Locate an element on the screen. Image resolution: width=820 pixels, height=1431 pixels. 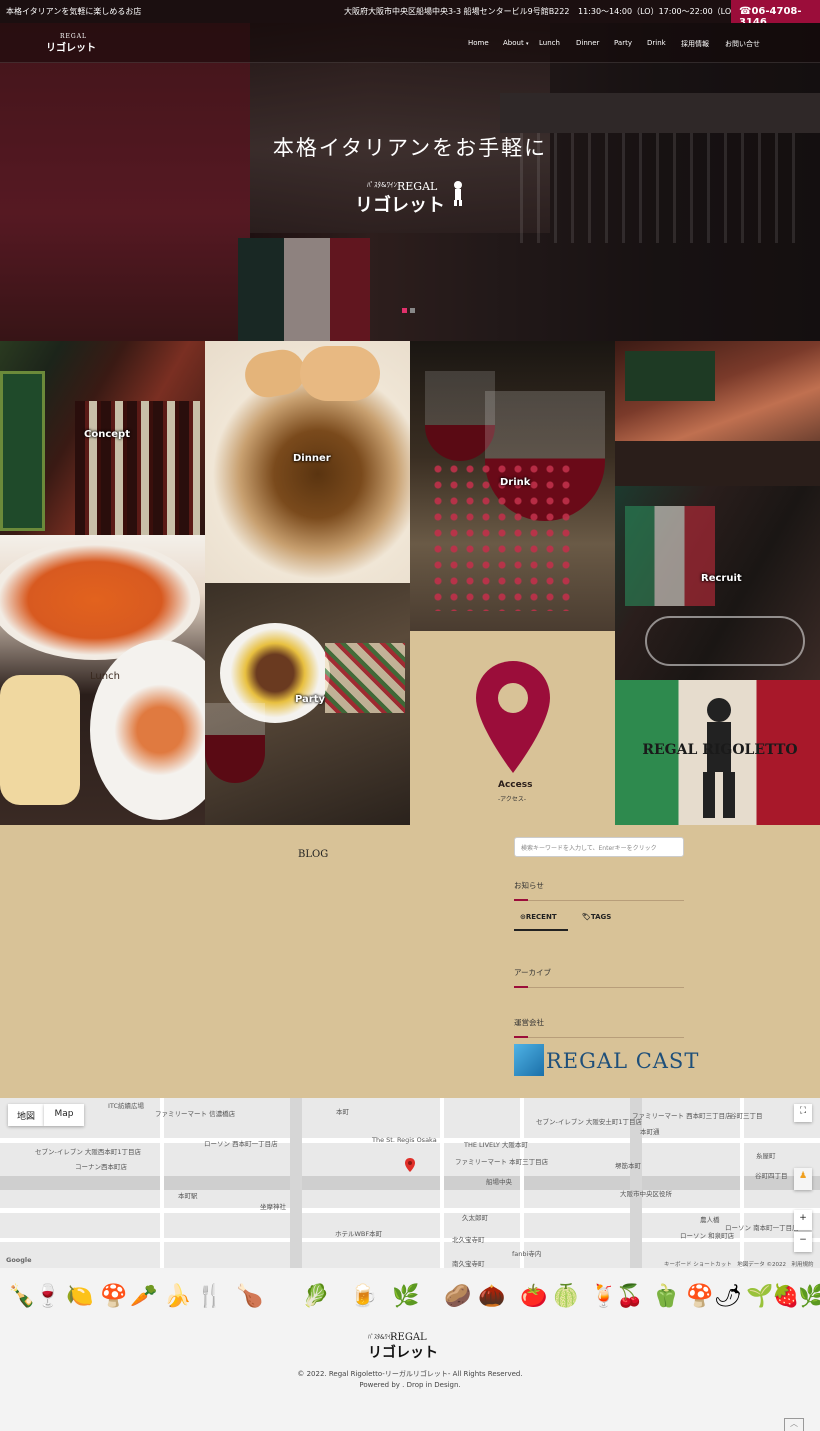
tile-brand: REGAL RIGOLETTO is located at coordinates (717, 752).